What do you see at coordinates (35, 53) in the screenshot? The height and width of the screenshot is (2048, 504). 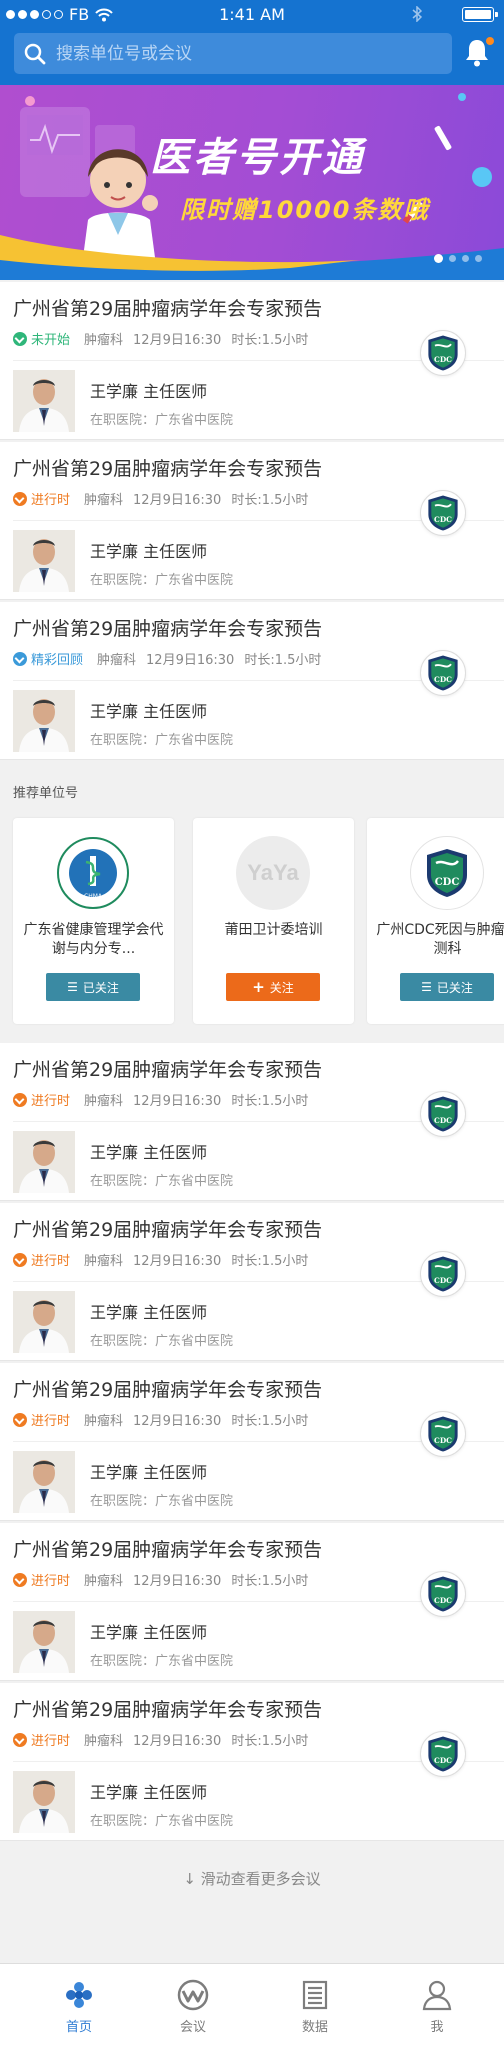 I see `search-icon` at bounding box center [35, 53].